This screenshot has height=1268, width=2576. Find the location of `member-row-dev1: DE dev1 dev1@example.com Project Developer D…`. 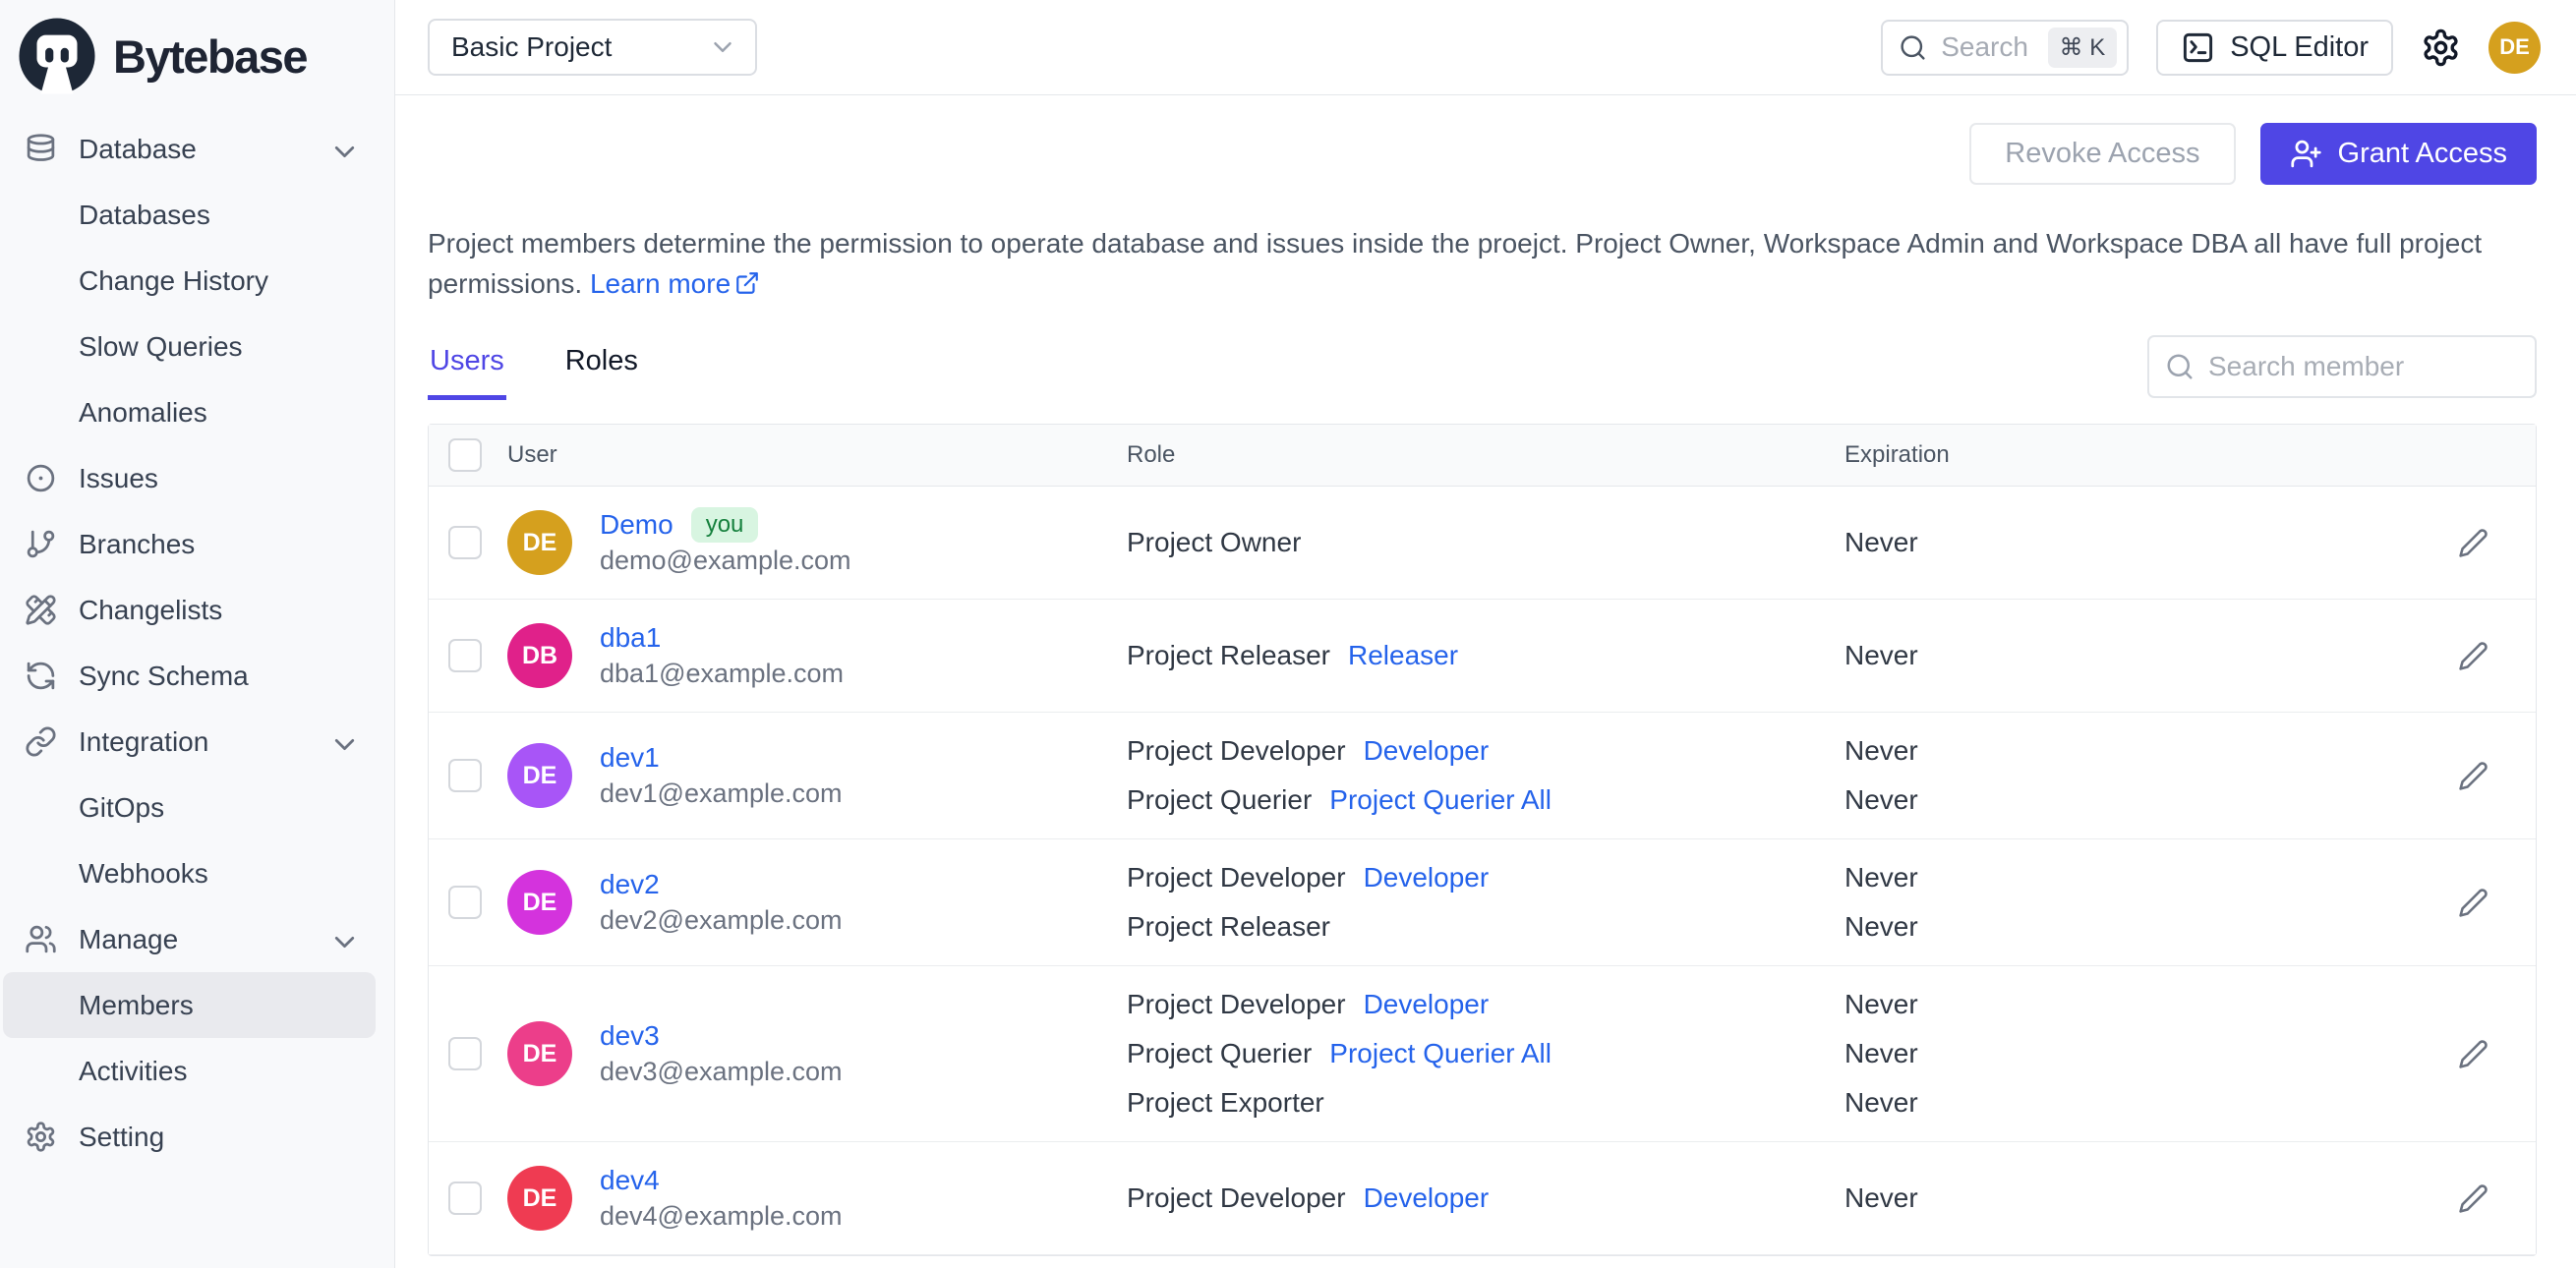

member-row-dev1: DE dev1 dev1@example.com Project Developer D… is located at coordinates (1482, 776).